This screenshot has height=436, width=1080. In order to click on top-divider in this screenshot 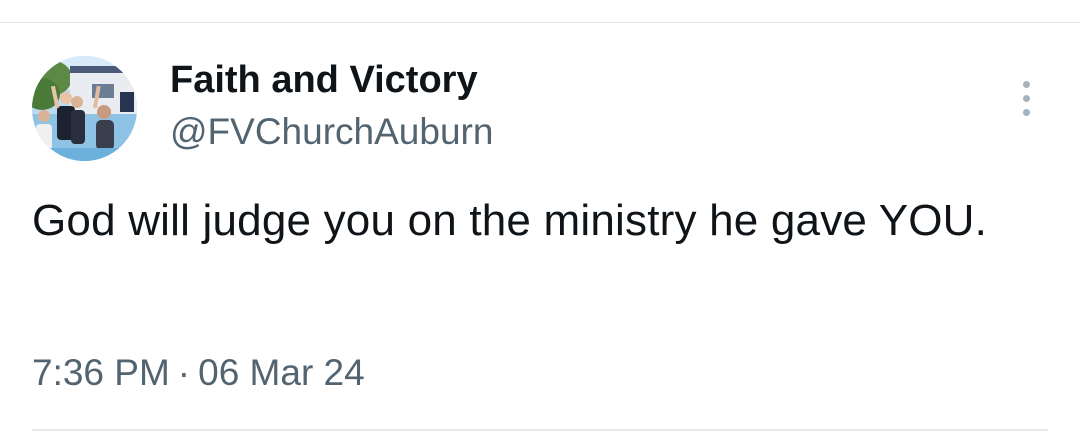, I will do `click(540, 22)`.